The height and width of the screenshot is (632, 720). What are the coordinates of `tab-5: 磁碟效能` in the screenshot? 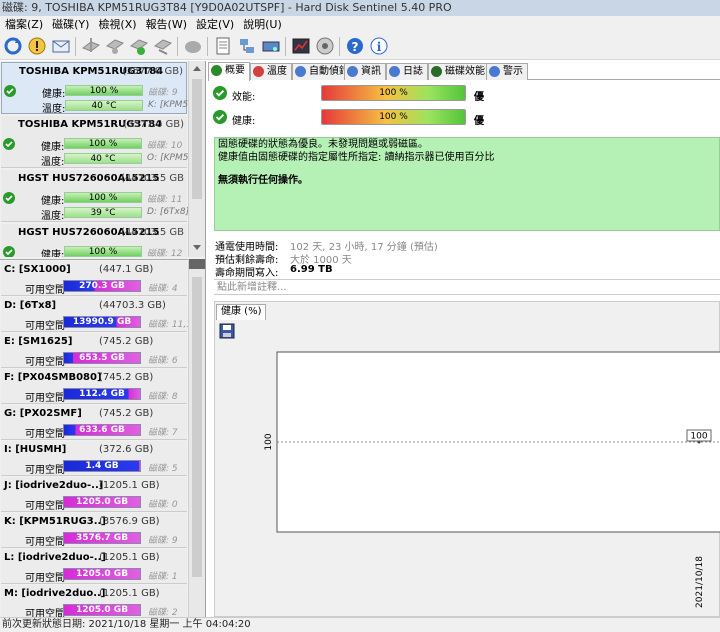 It's located at (459, 71).